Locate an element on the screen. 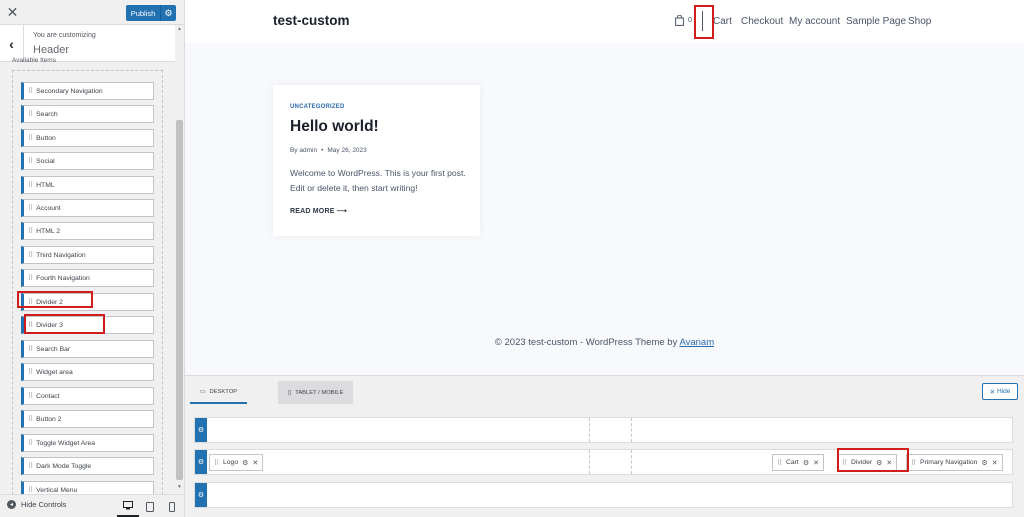  tablet-preview-icon is located at coordinates (150, 506).